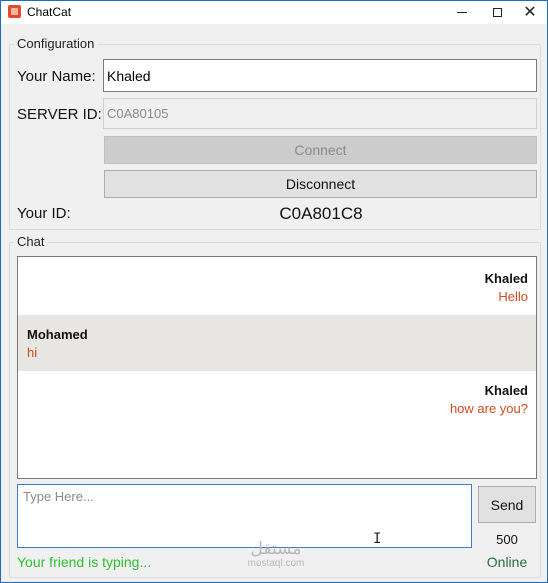 The width and height of the screenshot is (548, 583). I want to click on chat-group-title: Chat, so click(31, 241).